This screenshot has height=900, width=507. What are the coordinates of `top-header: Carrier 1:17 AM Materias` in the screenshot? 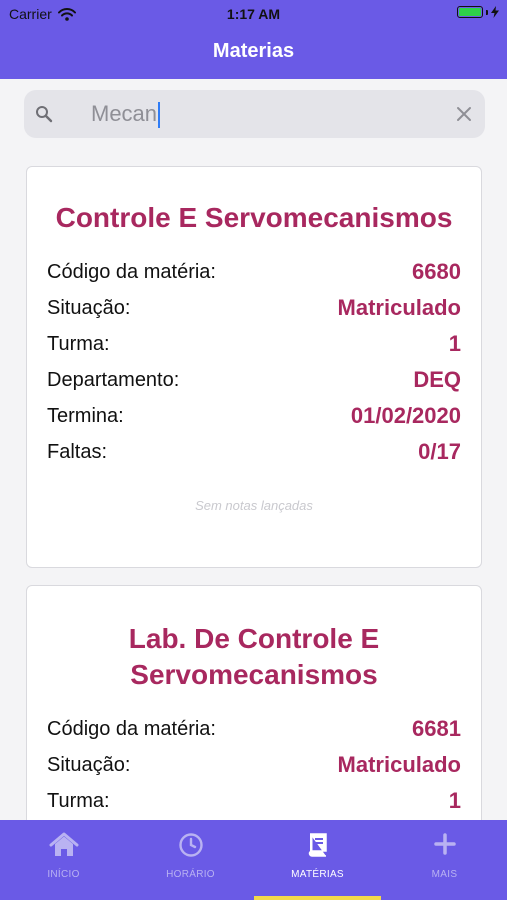 It's located at (253, 39).